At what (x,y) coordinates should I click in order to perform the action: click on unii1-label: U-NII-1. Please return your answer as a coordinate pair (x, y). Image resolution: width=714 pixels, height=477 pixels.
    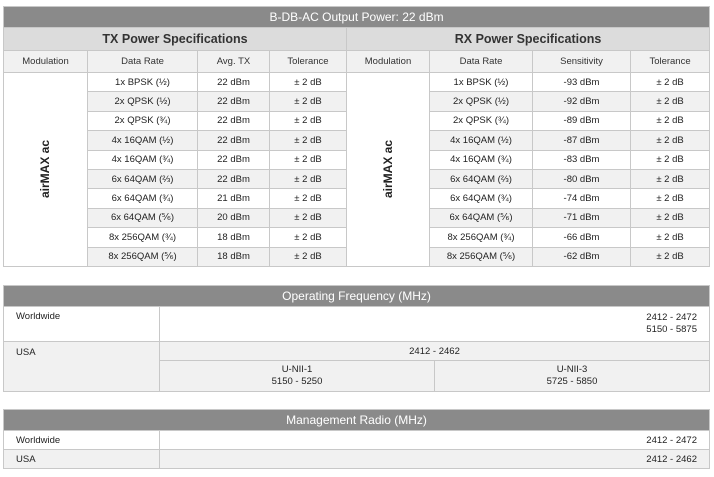
    Looking at the image, I should click on (297, 369).